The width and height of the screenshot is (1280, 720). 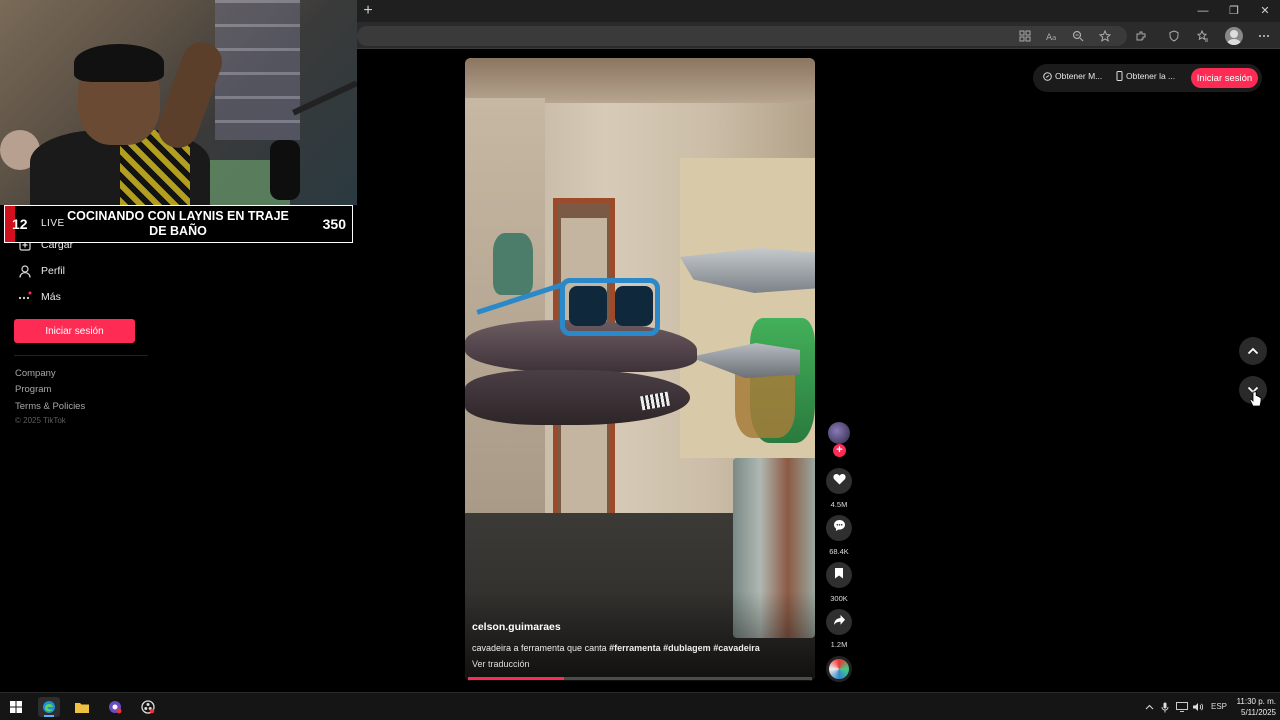 What do you see at coordinates (74, 331) in the screenshot?
I see `sidebar-login-button: Iniciar sesión` at bounding box center [74, 331].